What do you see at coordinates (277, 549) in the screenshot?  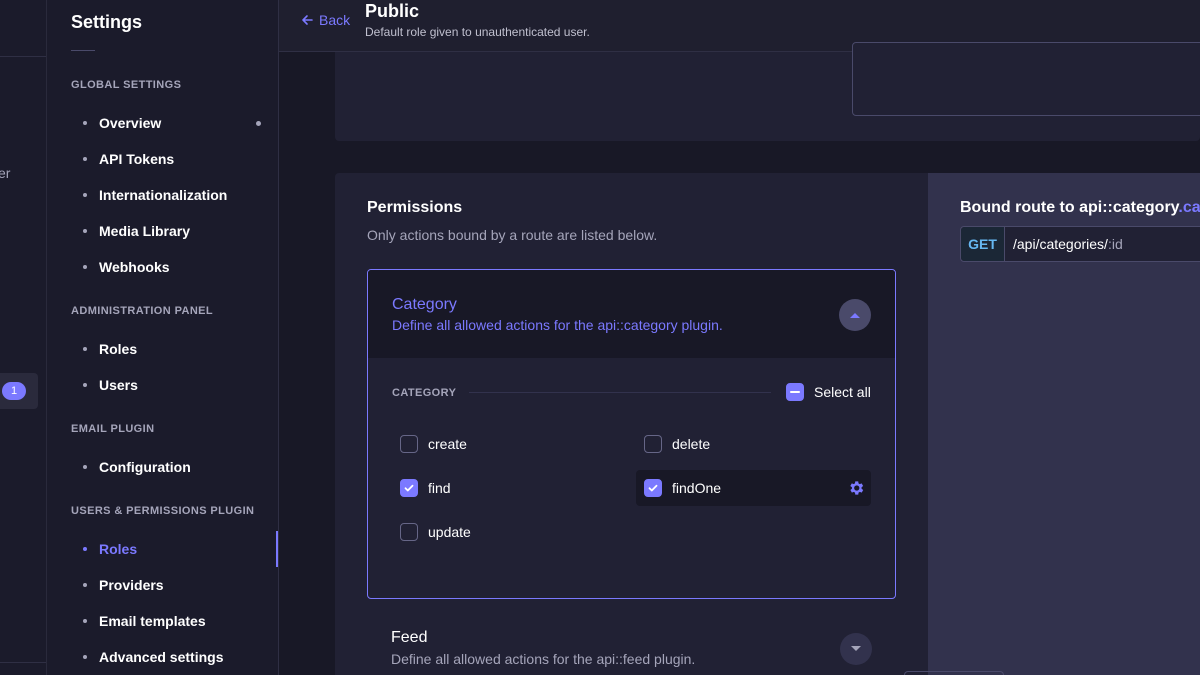 I see `active-indicator` at bounding box center [277, 549].